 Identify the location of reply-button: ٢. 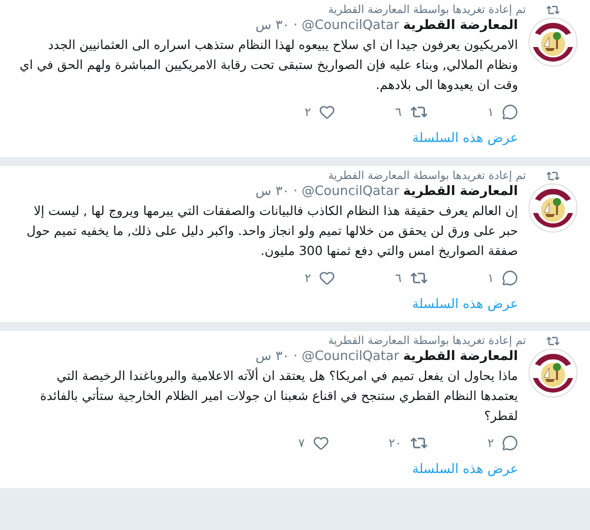
(503, 443).